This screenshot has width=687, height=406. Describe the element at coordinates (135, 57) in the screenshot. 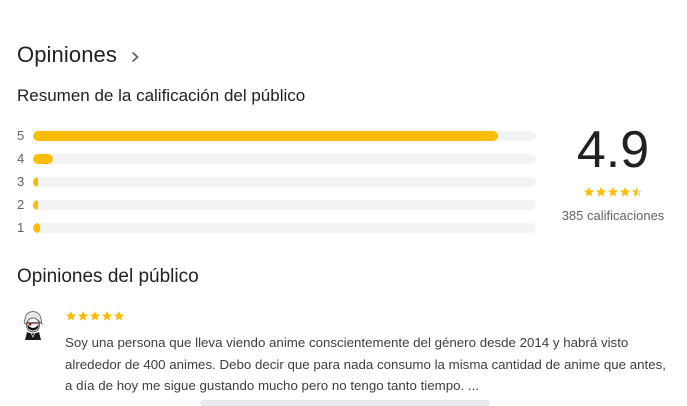

I see `chevron-right-icon` at that location.